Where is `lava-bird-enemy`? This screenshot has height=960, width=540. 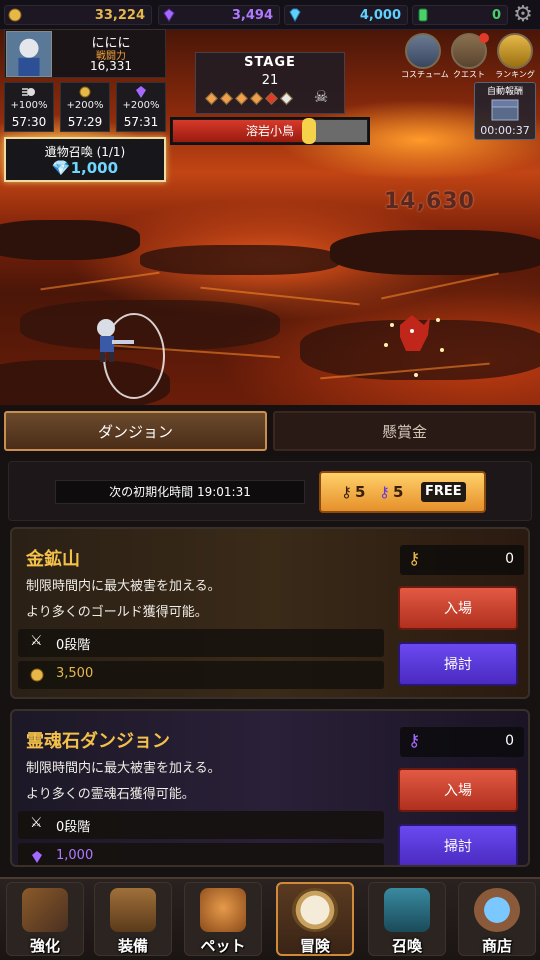
lava-bird-enemy is located at coordinates (414, 346).